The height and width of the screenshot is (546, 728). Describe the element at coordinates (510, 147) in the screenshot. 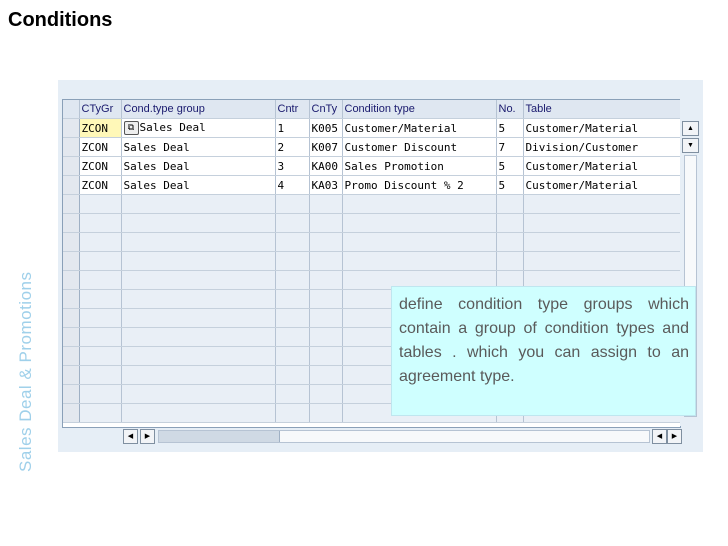

I see `cell-no: 7` at that location.